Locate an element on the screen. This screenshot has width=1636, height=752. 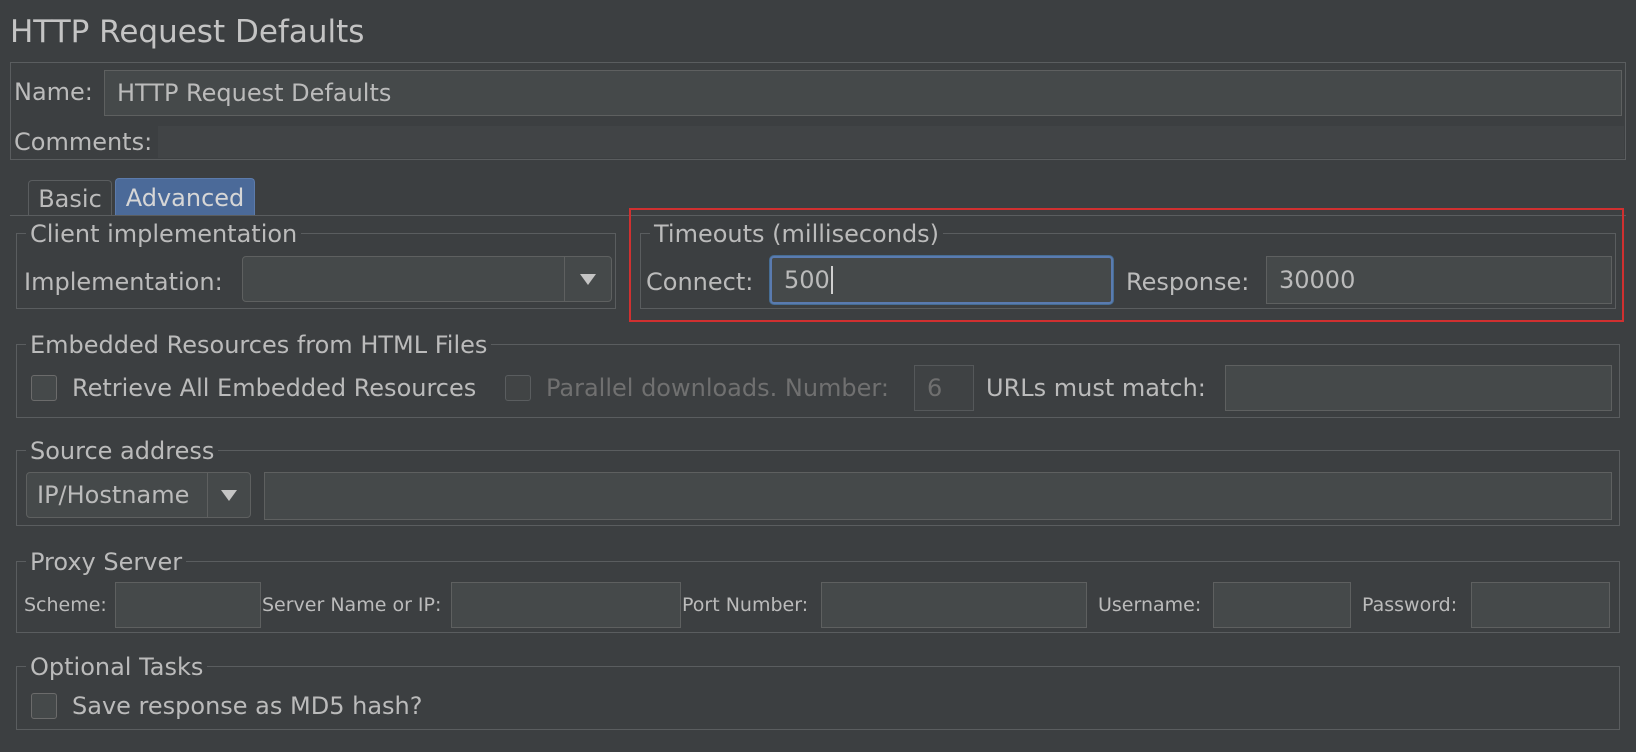
username-input is located at coordinates (1282, 605).